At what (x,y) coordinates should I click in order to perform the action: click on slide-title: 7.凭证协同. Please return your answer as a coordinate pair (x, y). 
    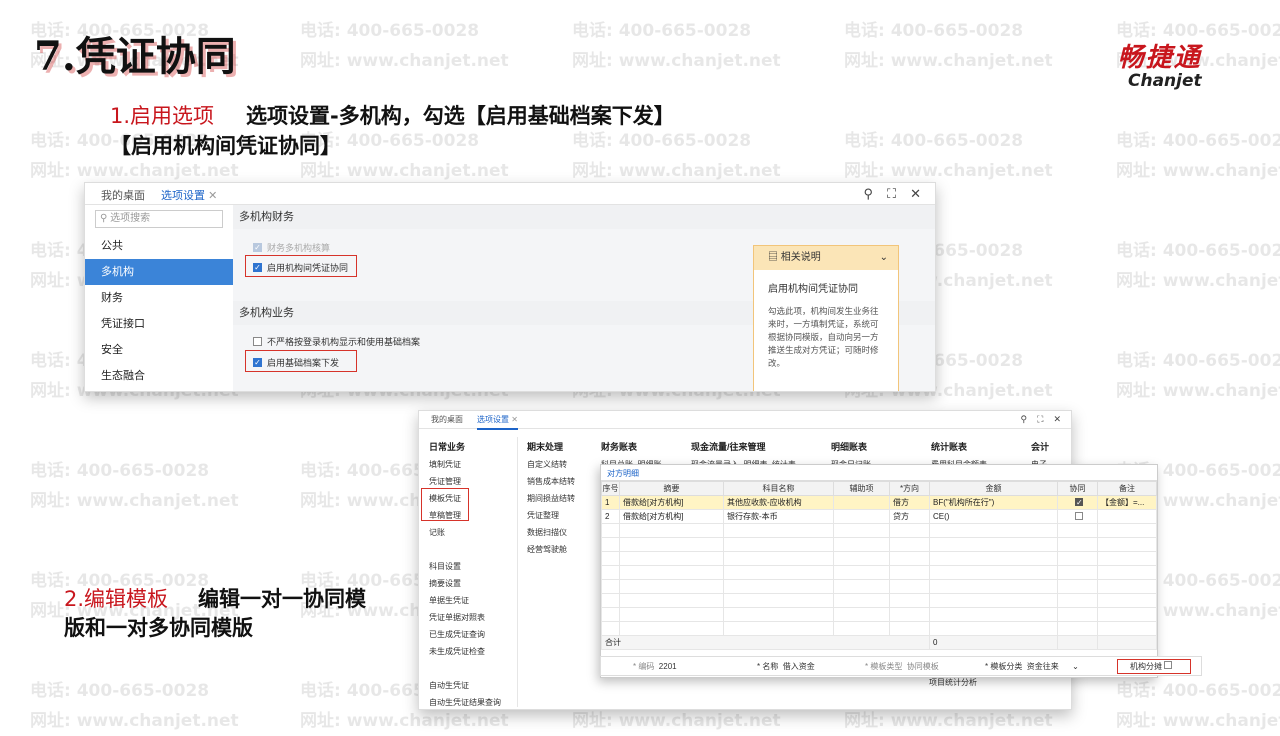
    Looking at the image, I should click on (135, 53).